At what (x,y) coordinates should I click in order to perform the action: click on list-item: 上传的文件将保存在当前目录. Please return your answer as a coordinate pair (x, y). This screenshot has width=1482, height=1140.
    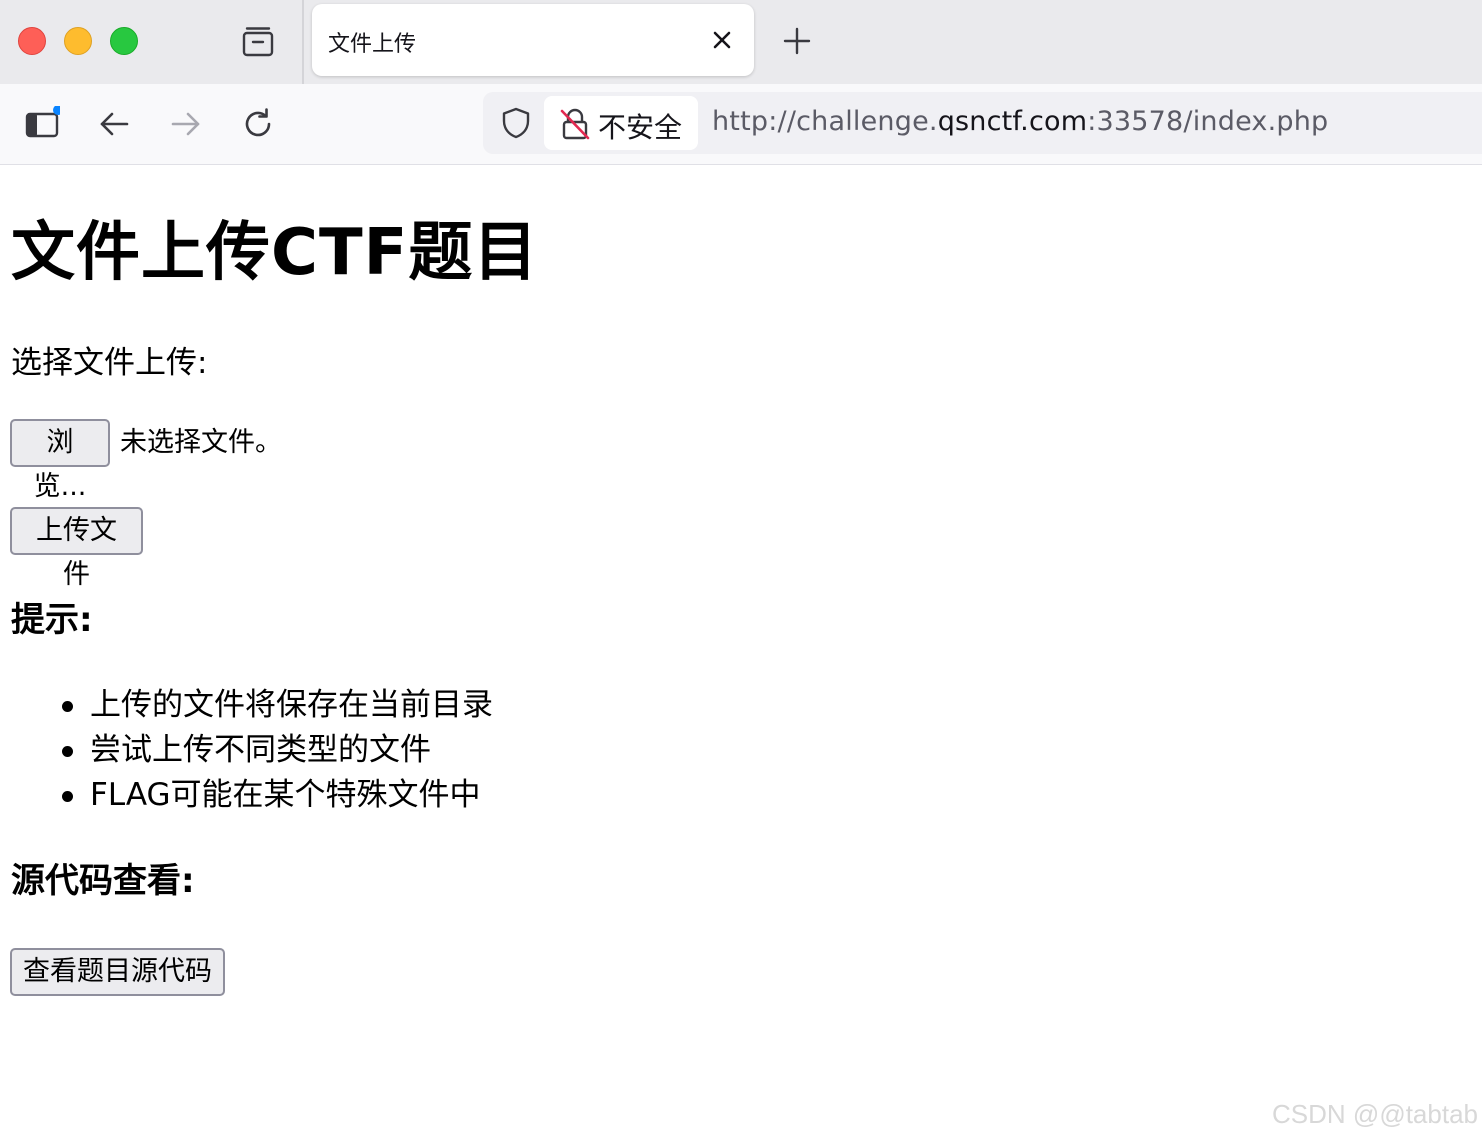
    Looking at the image, I should click on (246, 705).